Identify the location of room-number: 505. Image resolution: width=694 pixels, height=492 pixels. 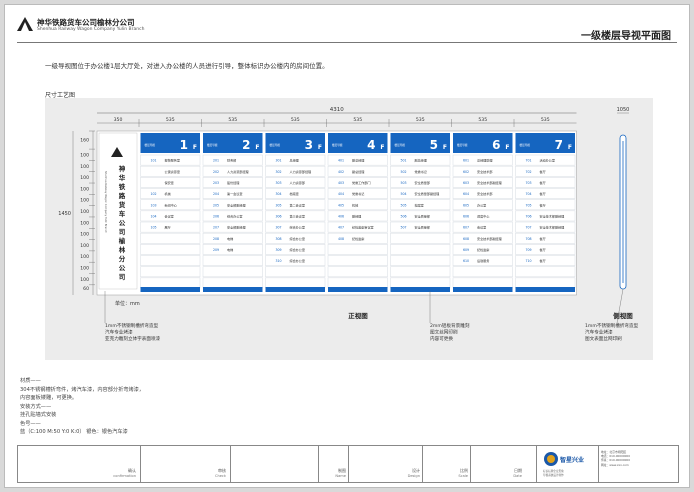
(404, 205).